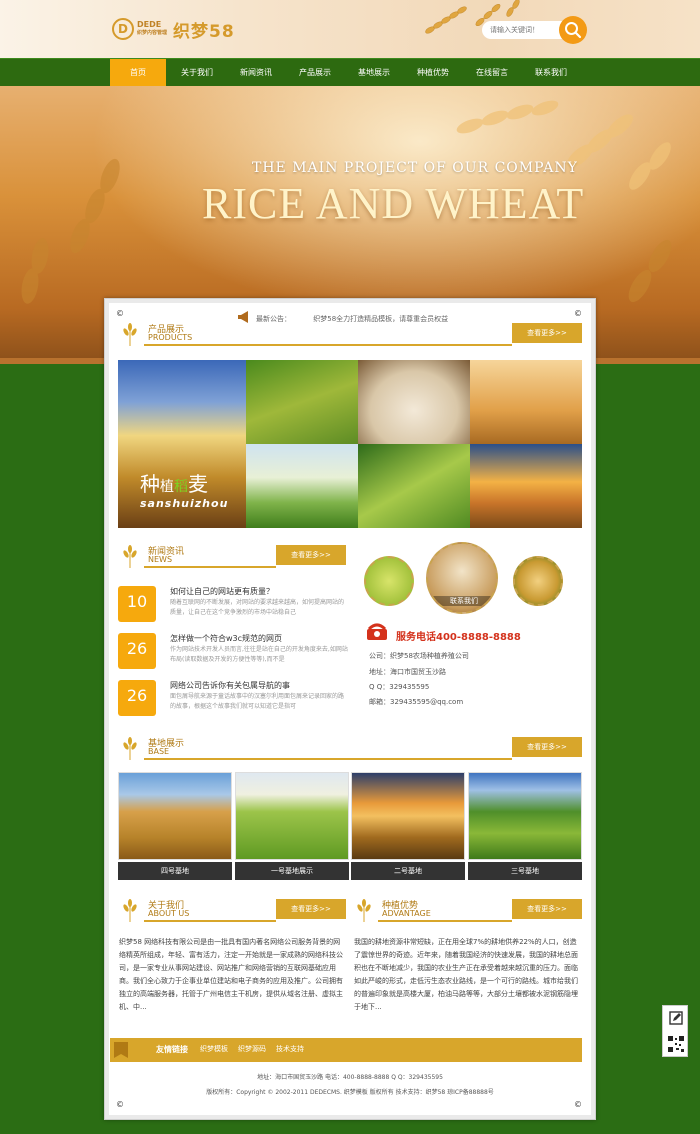 This screenshot has height=1134, width=700. Describe the element at coordinates (389, 581) in the screenshot. I see `contact-circle-image` at that location.